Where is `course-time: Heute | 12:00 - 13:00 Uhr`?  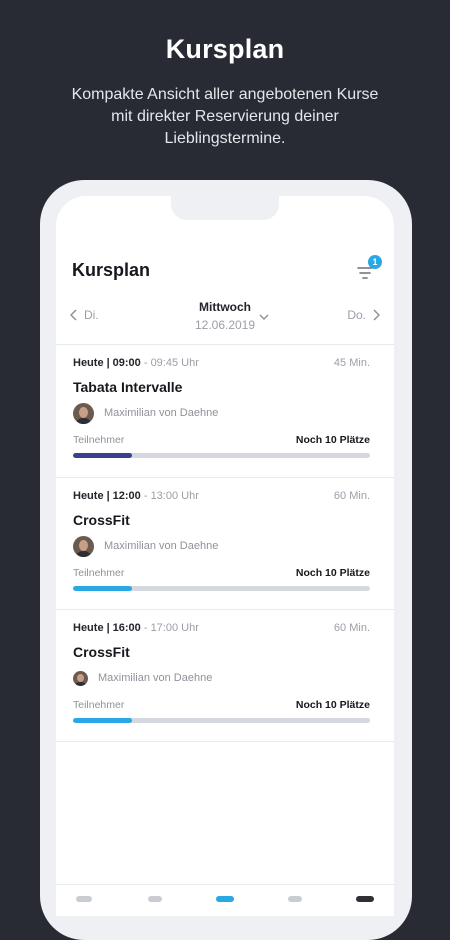
course-time: Heute | 12:00 - 13:00 Uhr is located at coordinates (136, 496).